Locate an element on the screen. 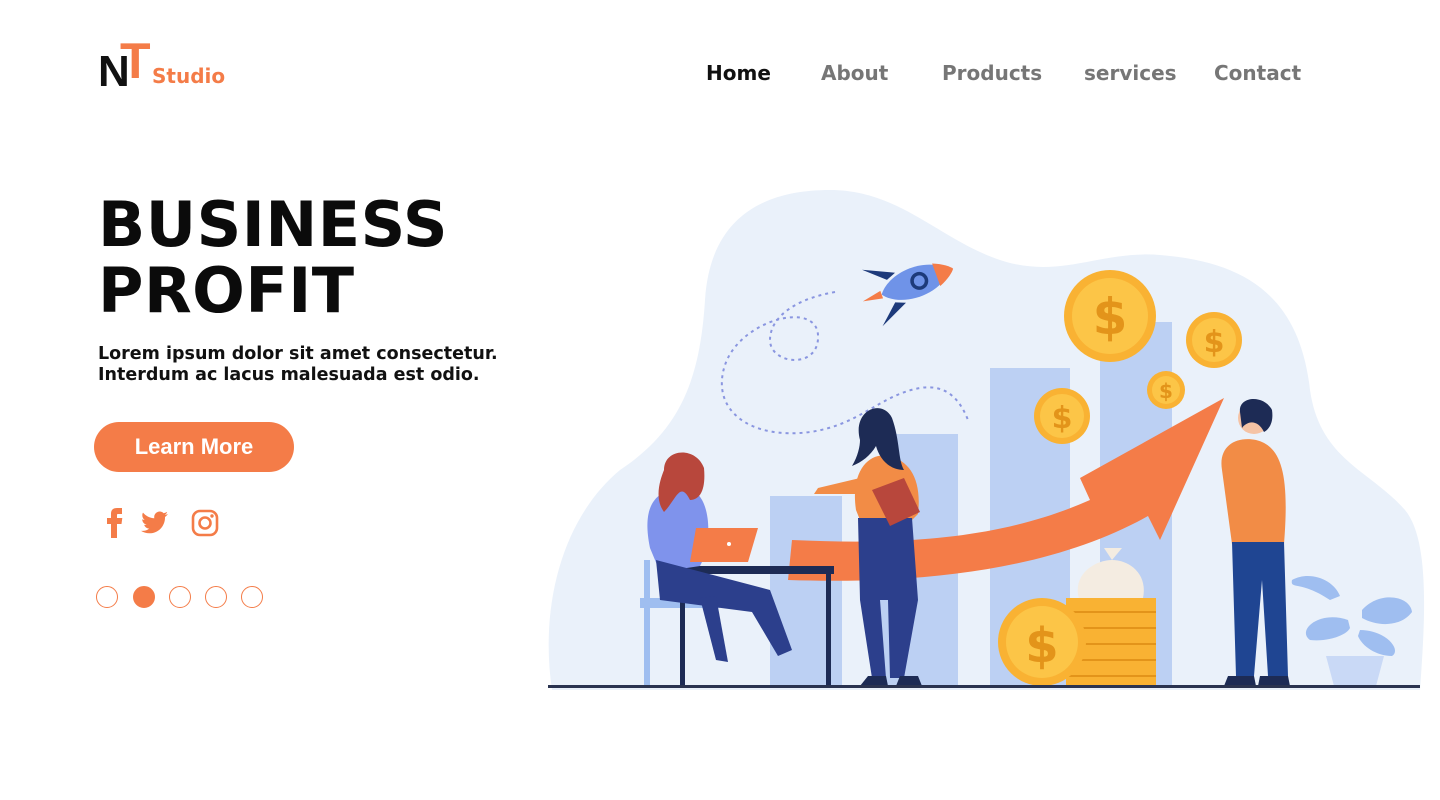 This screenshot has height=800, width=1440. nav-services: services is located at coordinates (1130, 73).